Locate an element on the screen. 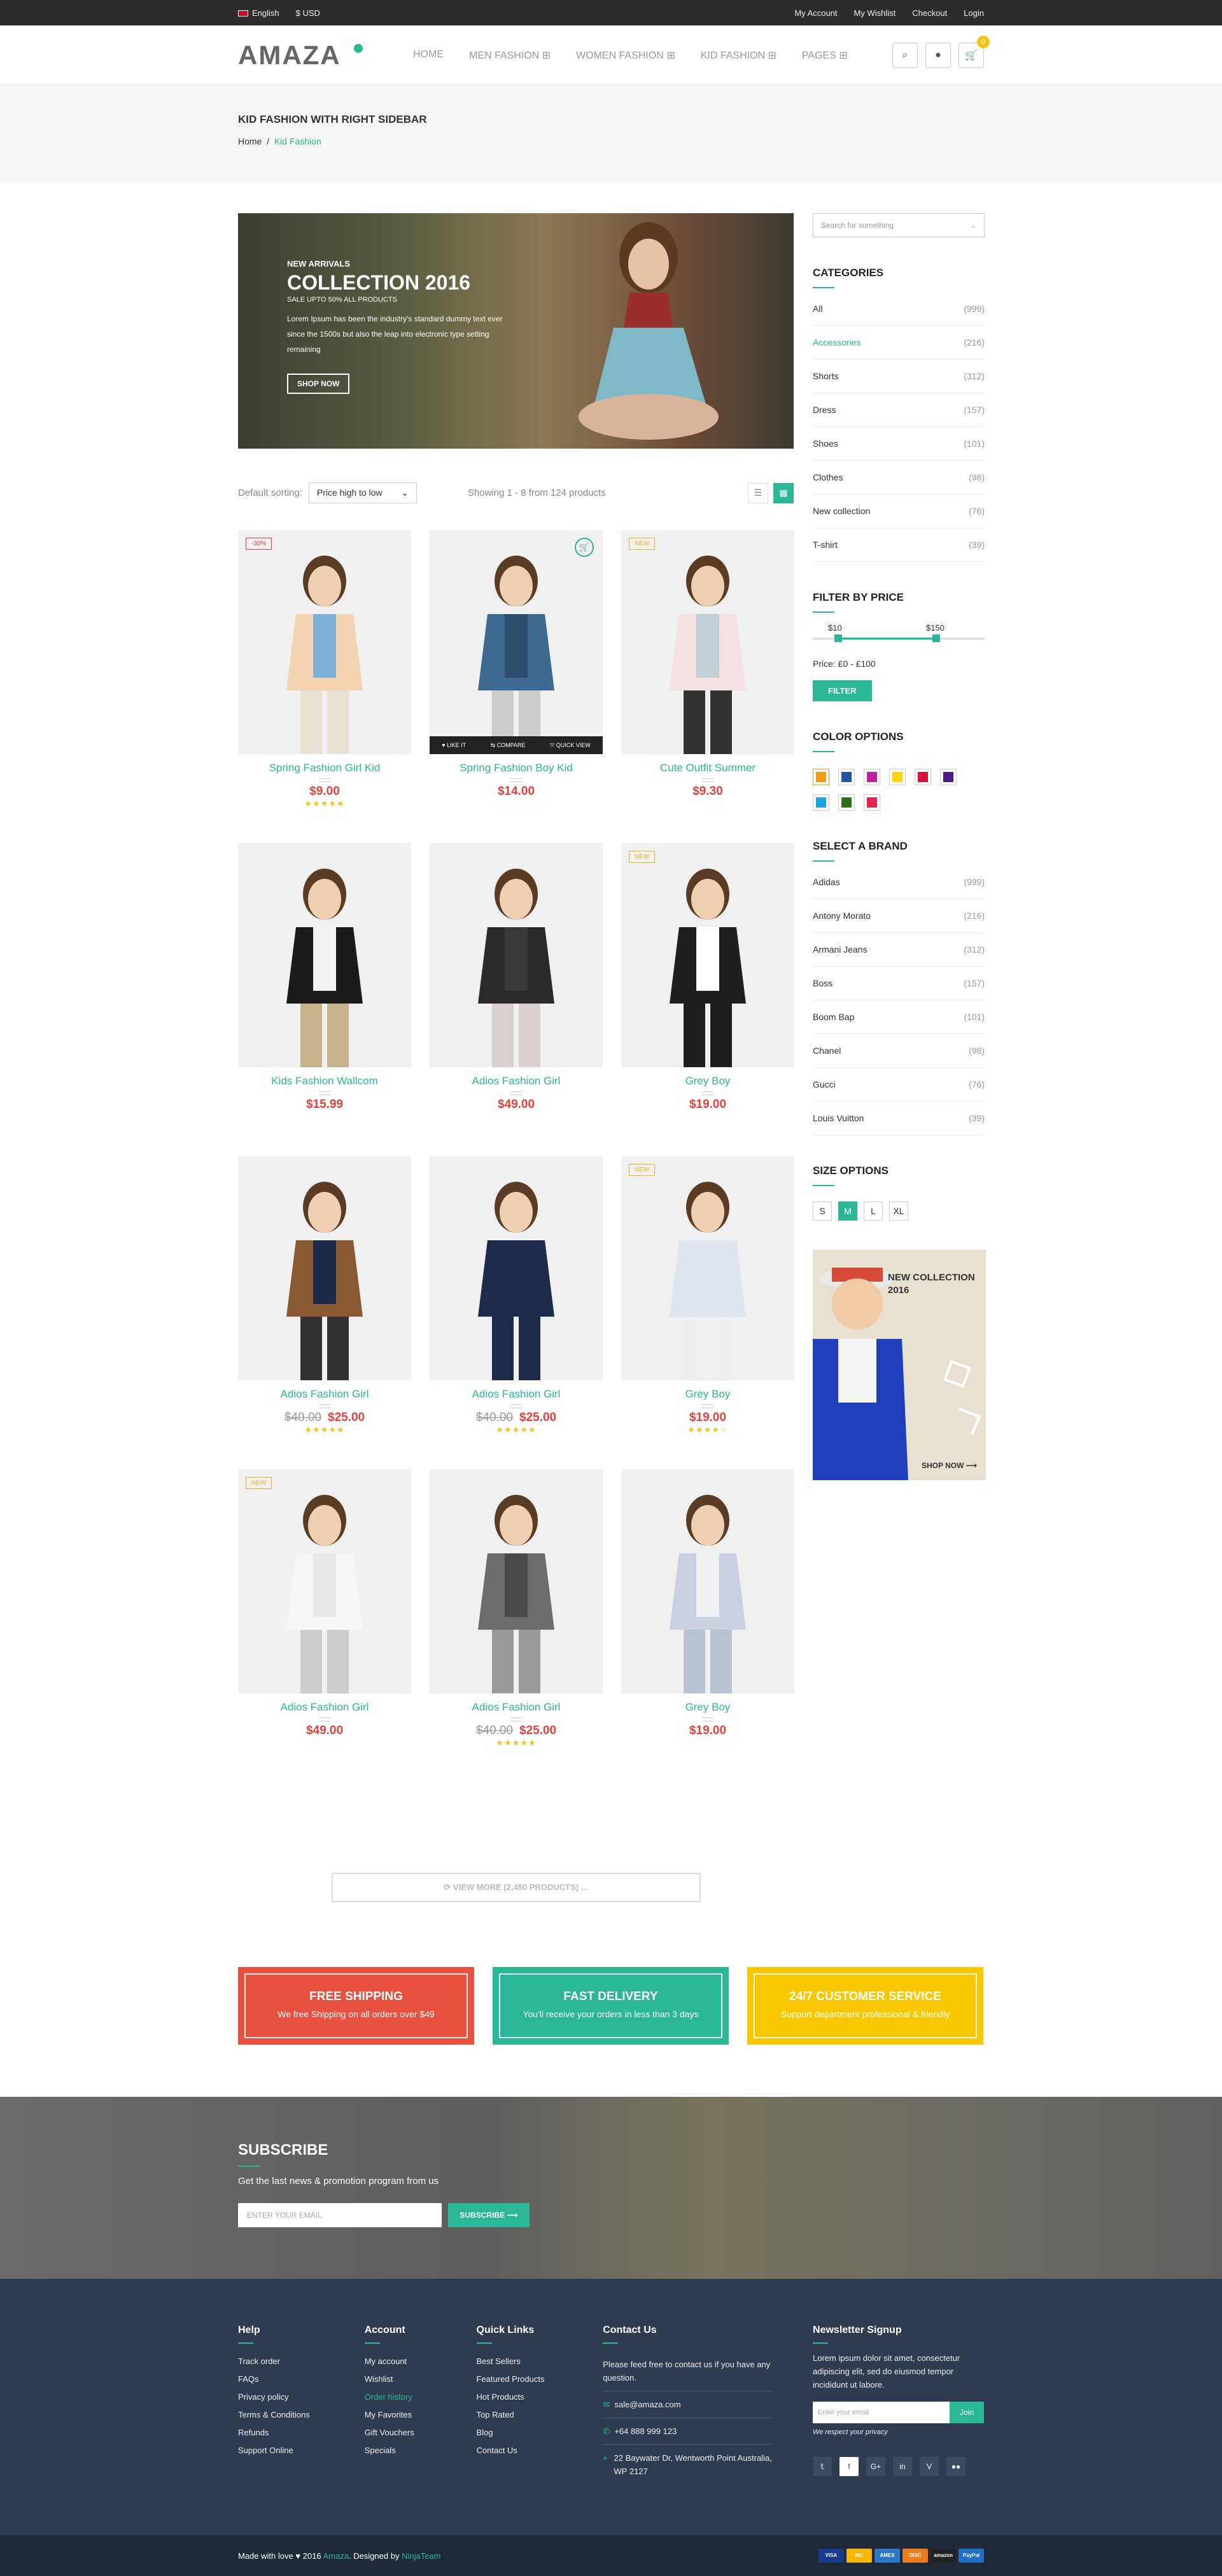 This screenshot has width=1222, height=2576. brand-item: Gucci (76) is located at coordinates (899, 1085).